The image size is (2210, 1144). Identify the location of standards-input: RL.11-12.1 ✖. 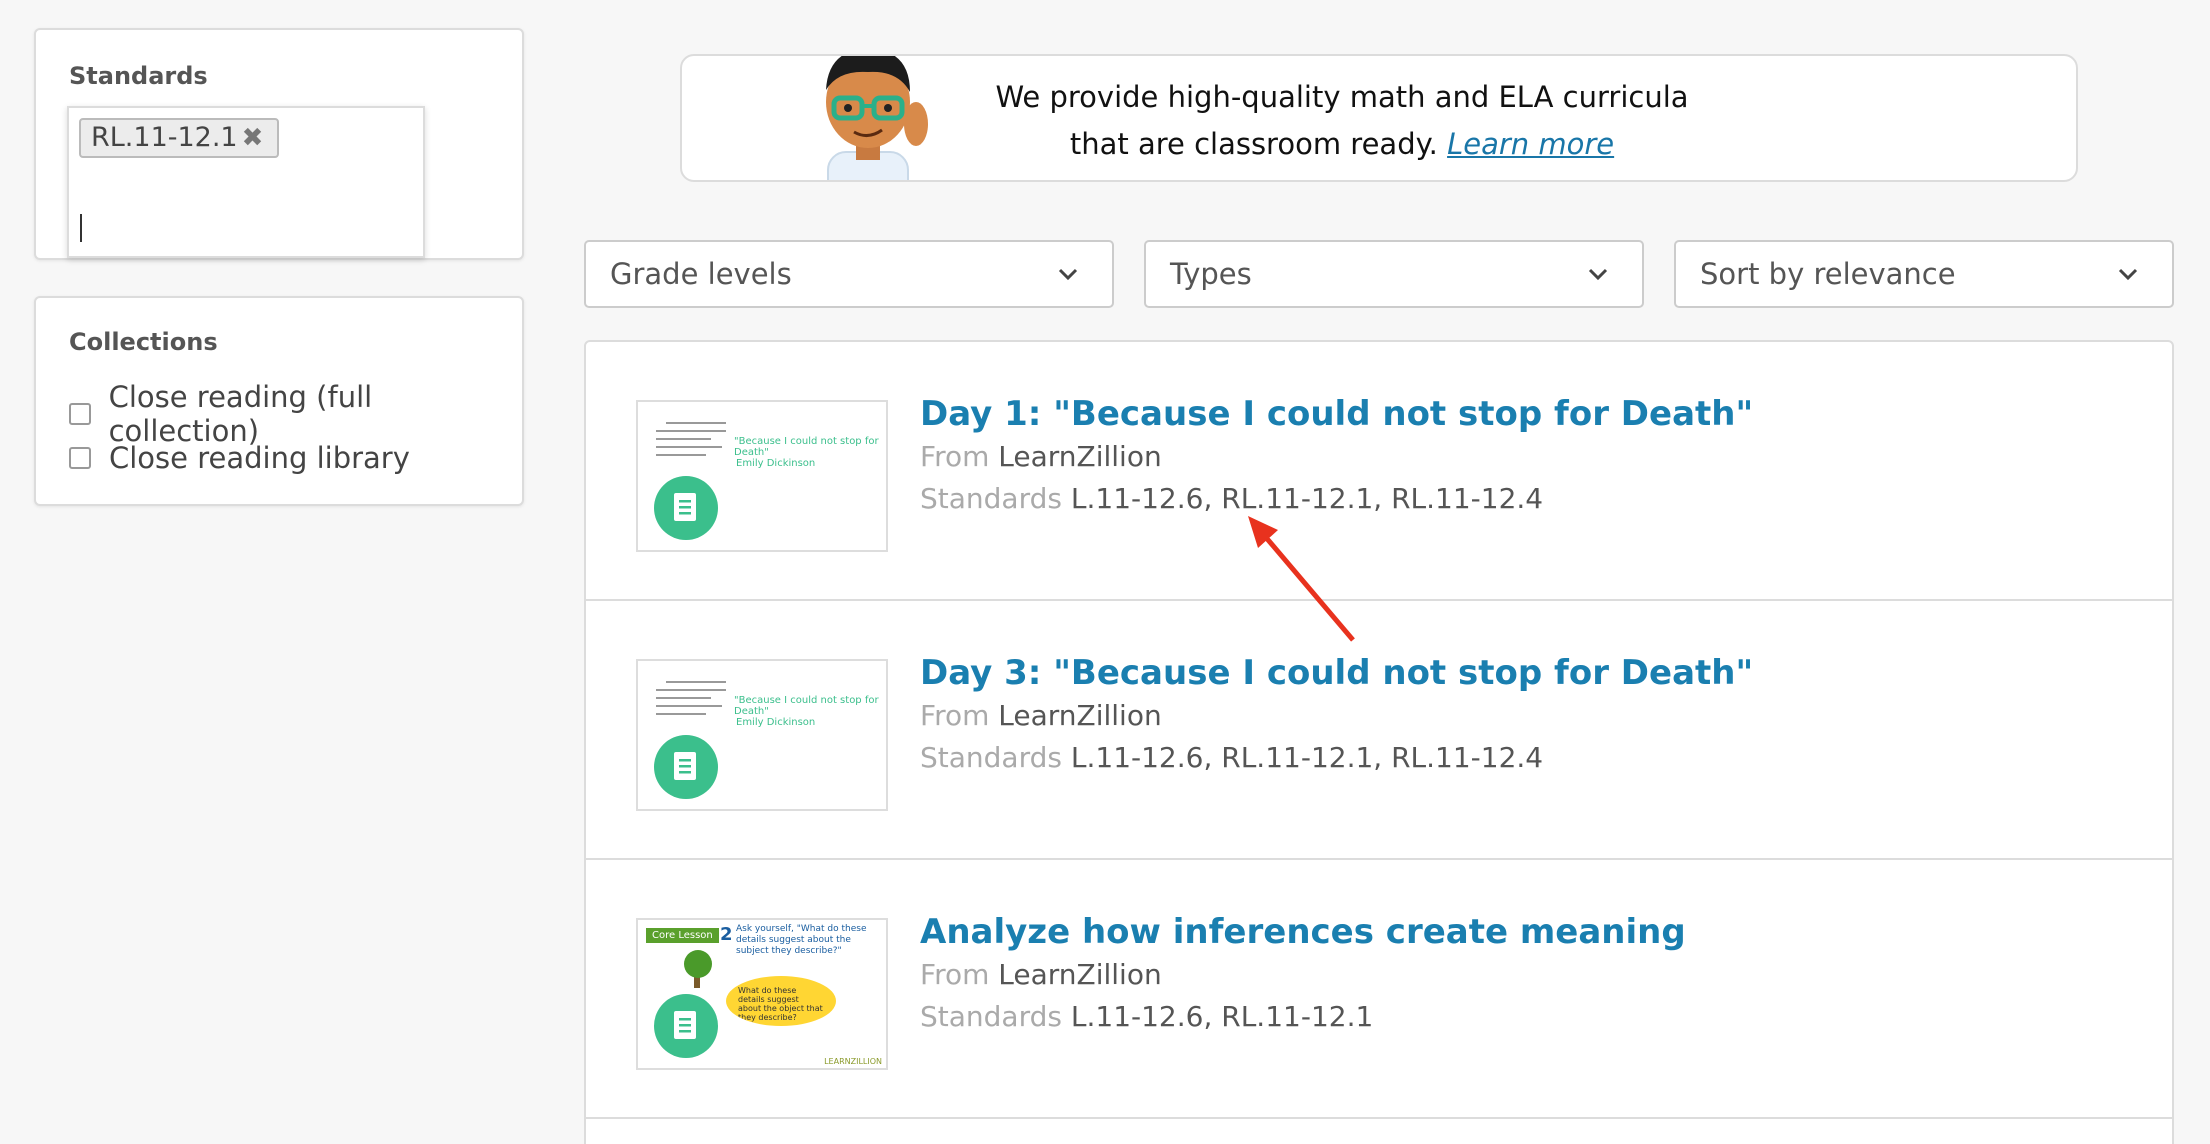
(246, 182).